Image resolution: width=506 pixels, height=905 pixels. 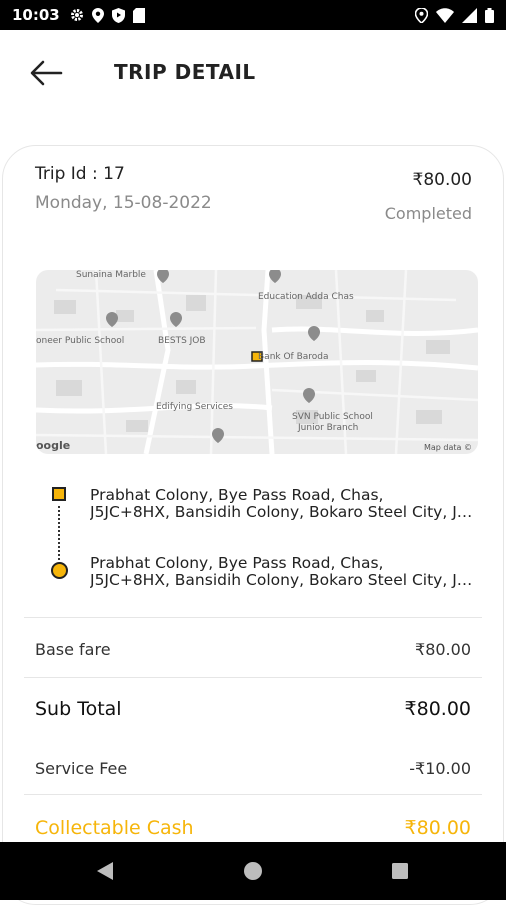 I want to click on location-icon, so click(x=421, y=15).